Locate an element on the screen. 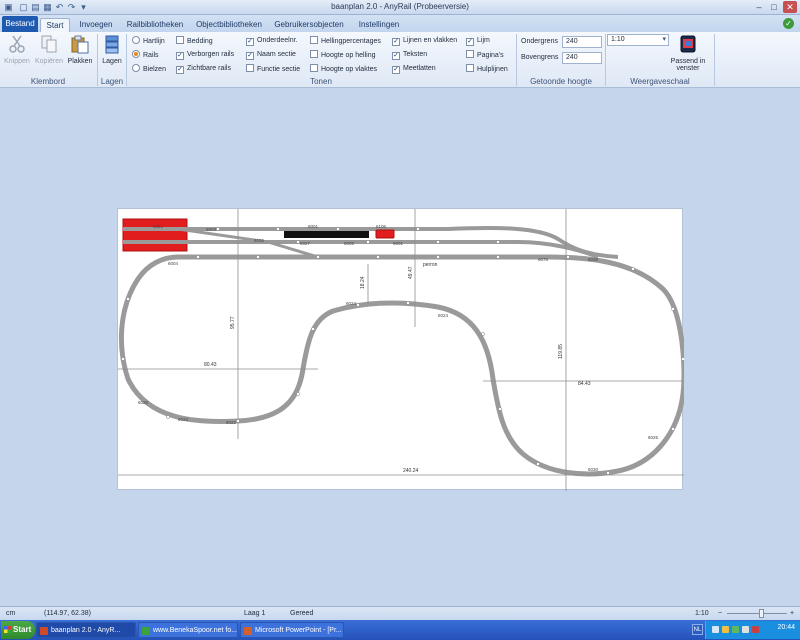 The height and width of the screenshot is (640, 800). chevron-down-icon: ▾ is located at coordinates (664, 39).